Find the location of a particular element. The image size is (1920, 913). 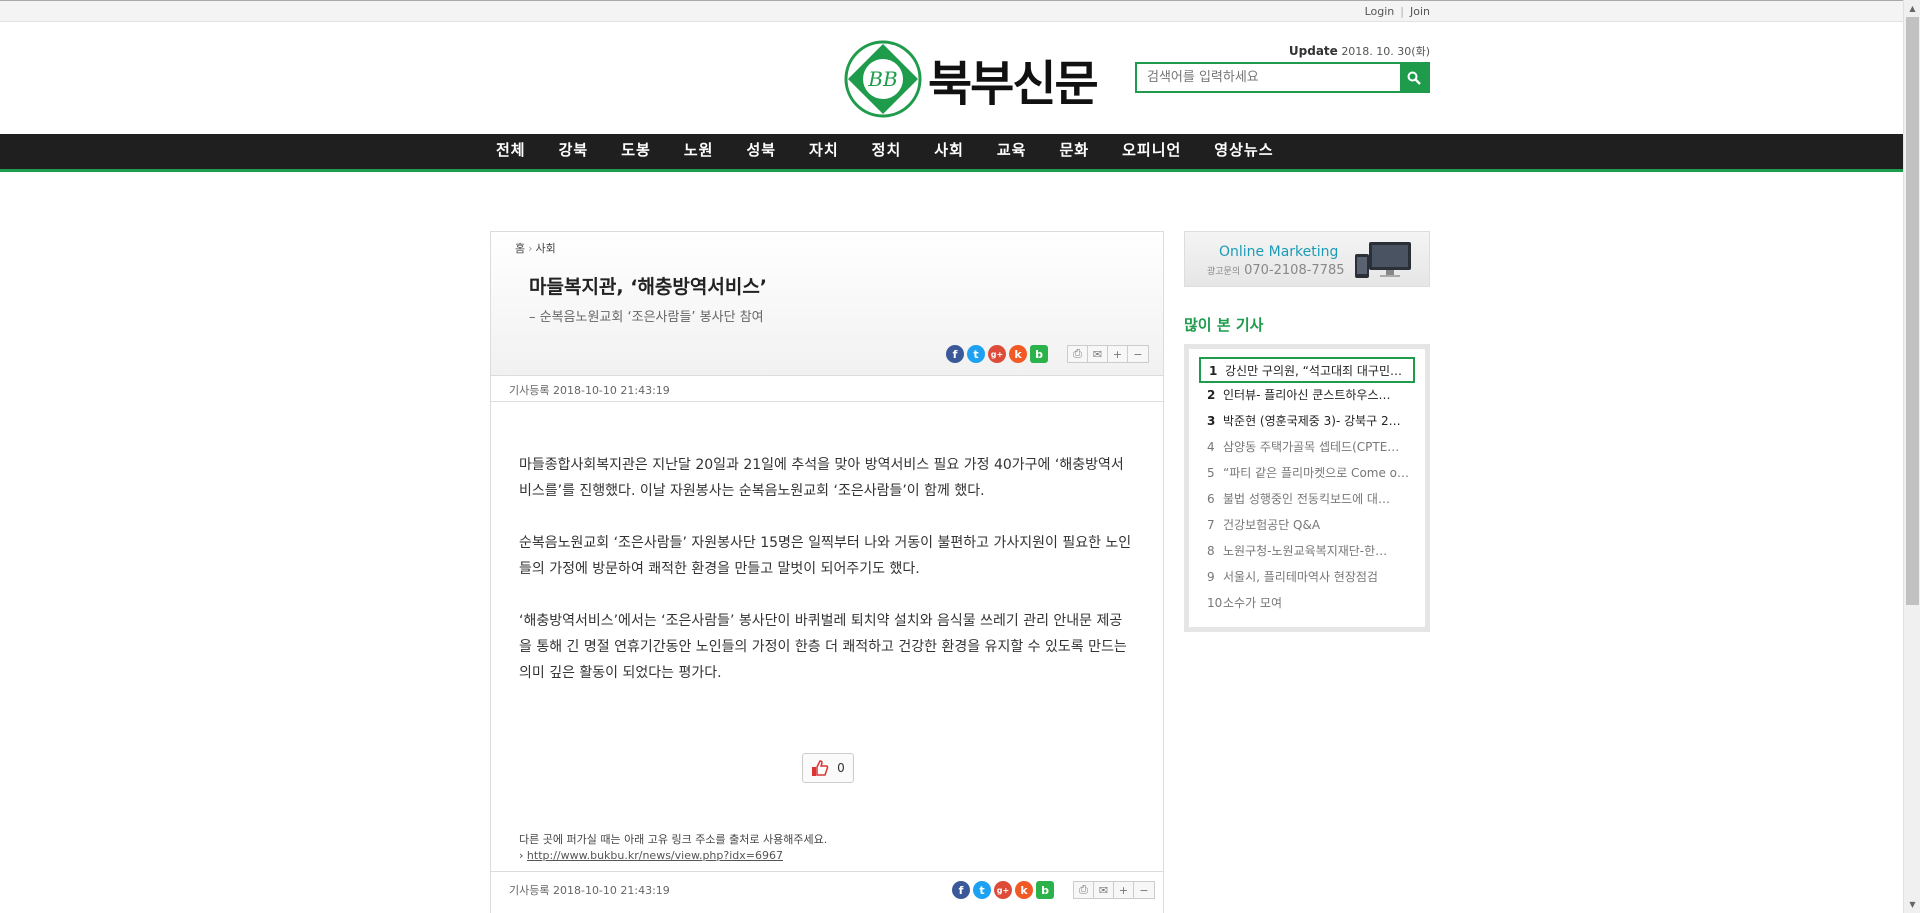

rank-number: 1 is located at coordinates (1213, 371).